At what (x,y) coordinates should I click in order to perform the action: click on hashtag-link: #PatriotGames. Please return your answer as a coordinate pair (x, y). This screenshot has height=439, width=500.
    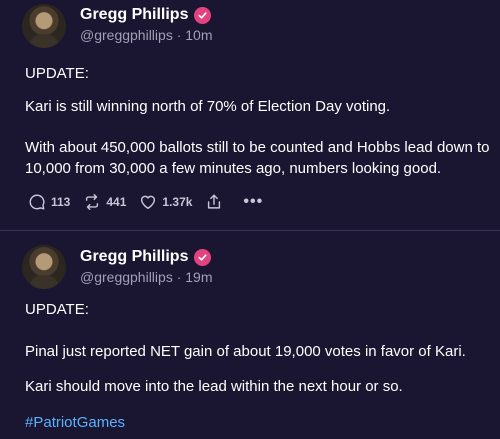
    Looking at the image, I should click on (257, 422).